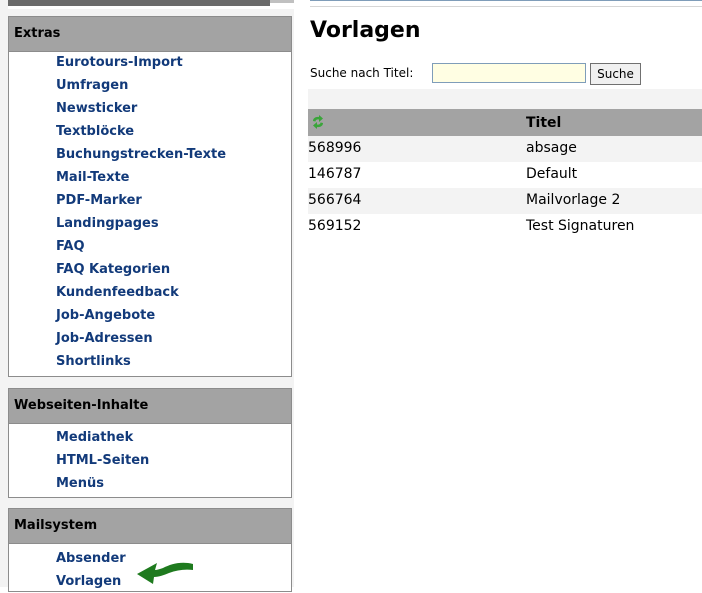 Image resolution: width=702 pixels, height=593 pixels. What do you see at coordinates (173, 361) in the screenshot?
I see `menu-item-shortlinks: Shortlinks` at bounding box center [173, 361].